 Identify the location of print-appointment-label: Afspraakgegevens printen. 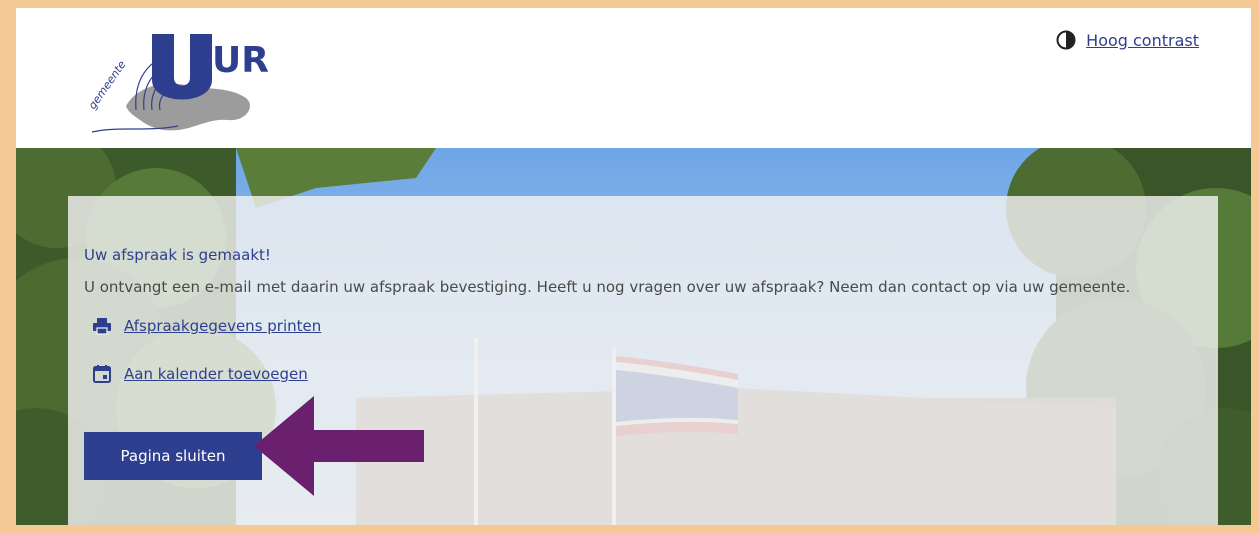
(222, 326).